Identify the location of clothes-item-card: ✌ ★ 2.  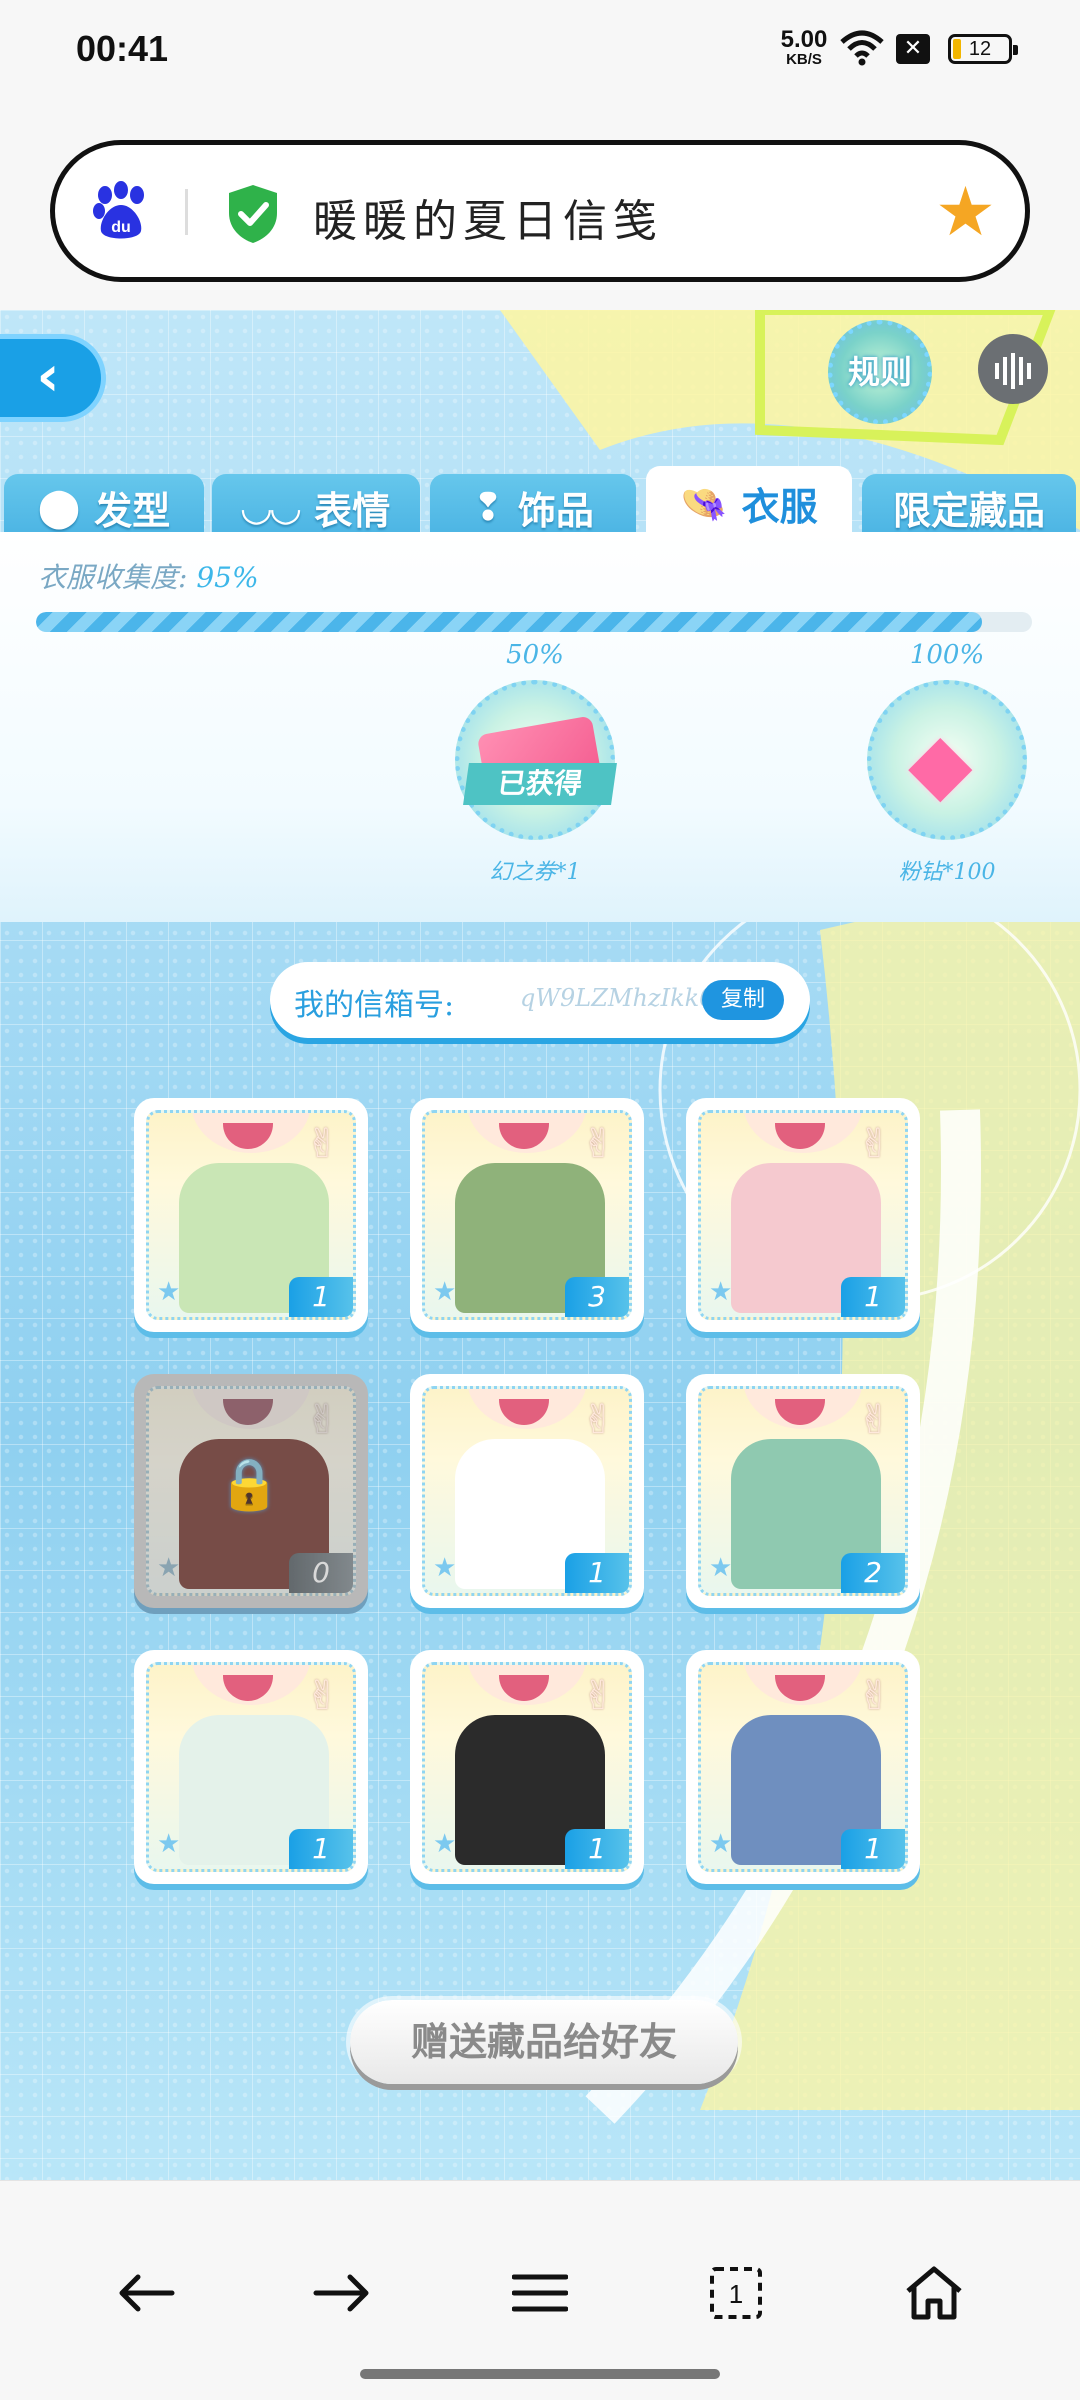
(803, 1491).